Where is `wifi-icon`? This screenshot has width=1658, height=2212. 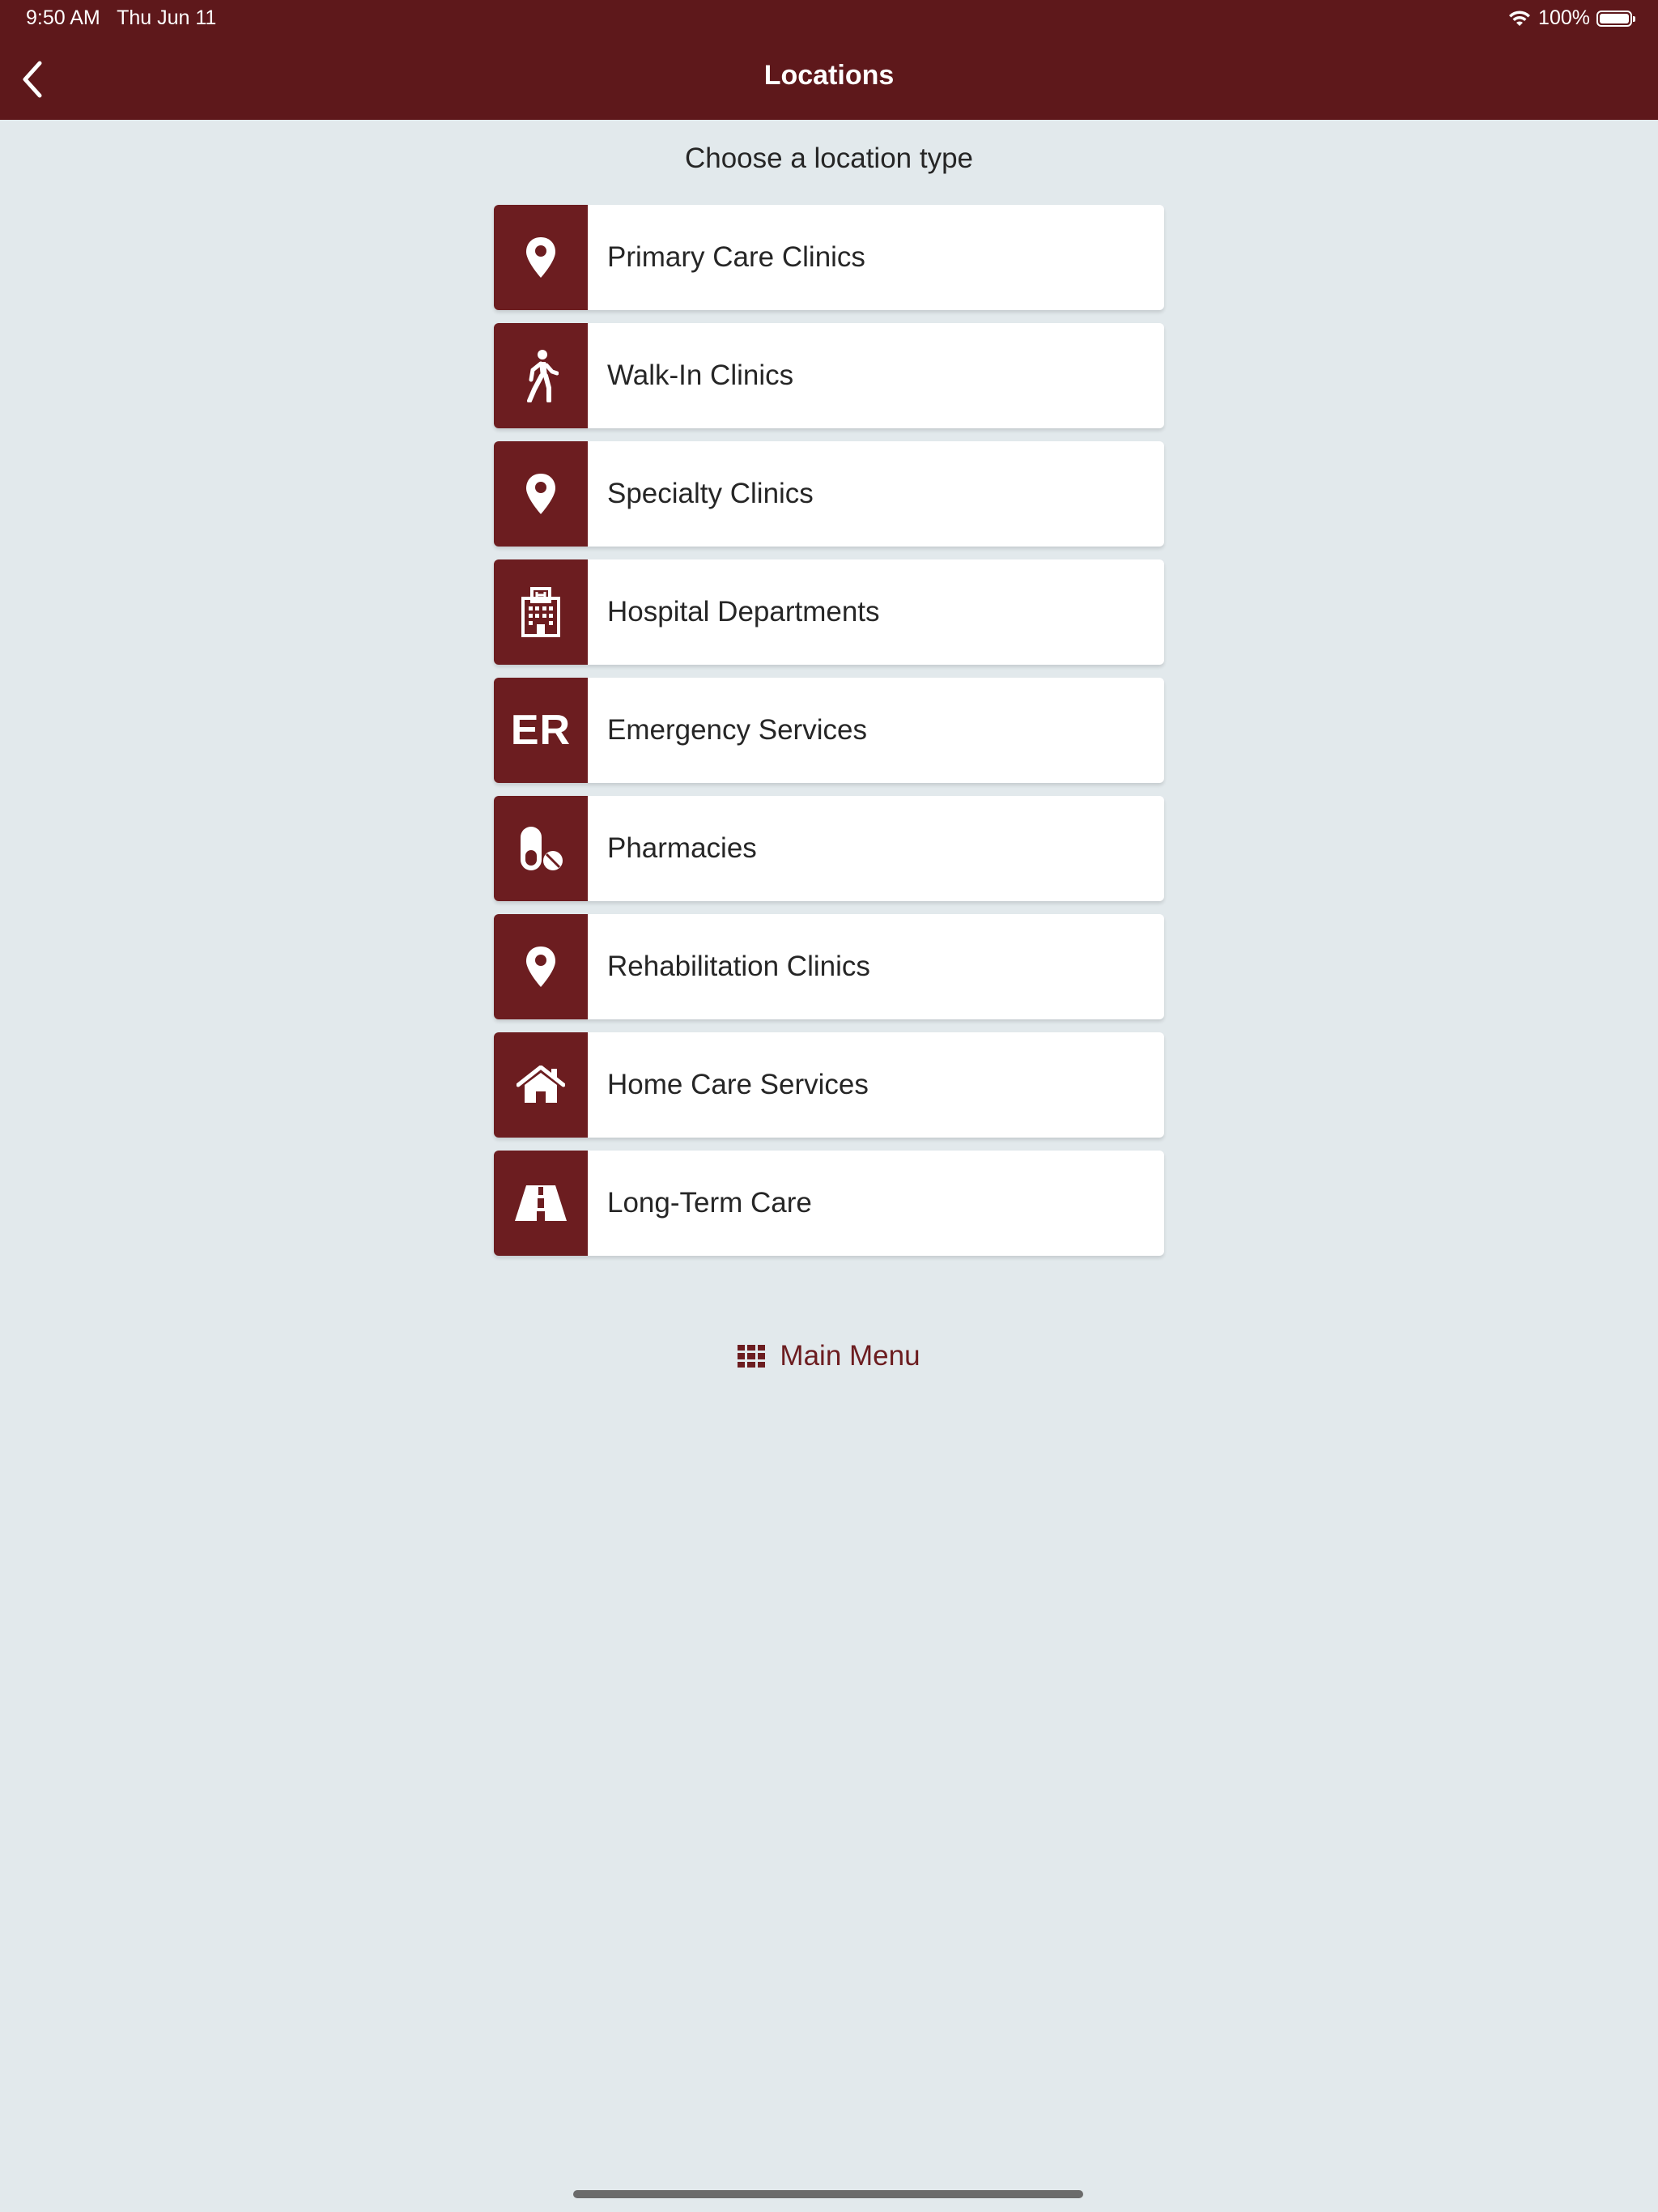
wifi-icon is located at coordinates (1520, 18).